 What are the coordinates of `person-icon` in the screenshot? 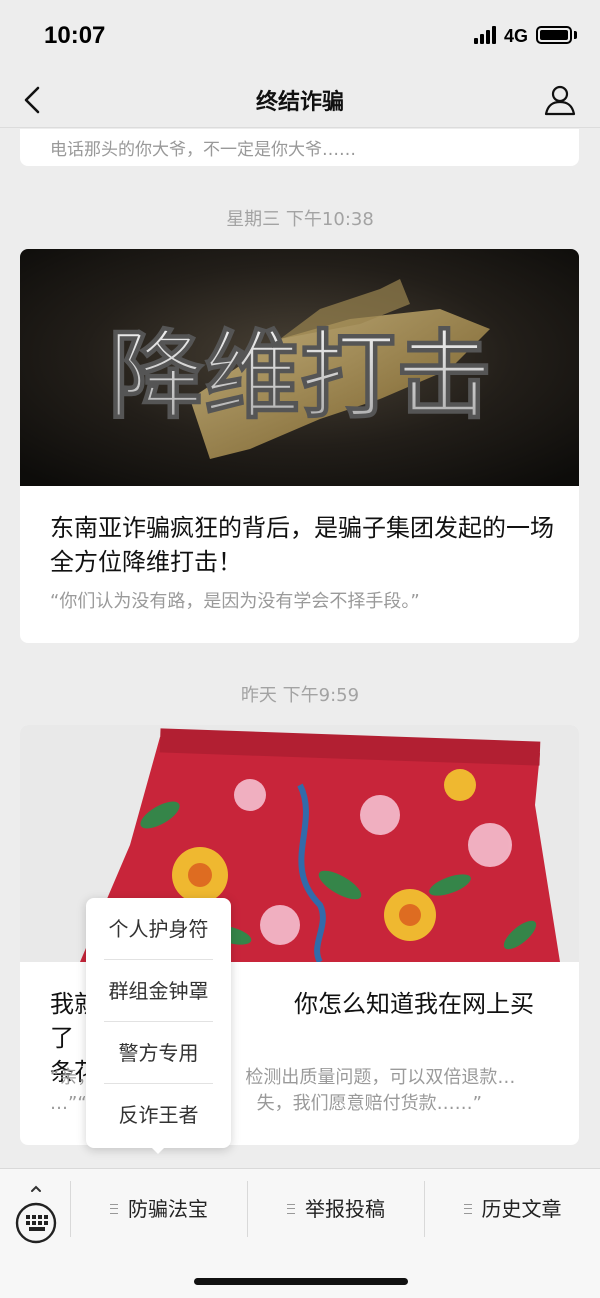 It's located at (560, 100).